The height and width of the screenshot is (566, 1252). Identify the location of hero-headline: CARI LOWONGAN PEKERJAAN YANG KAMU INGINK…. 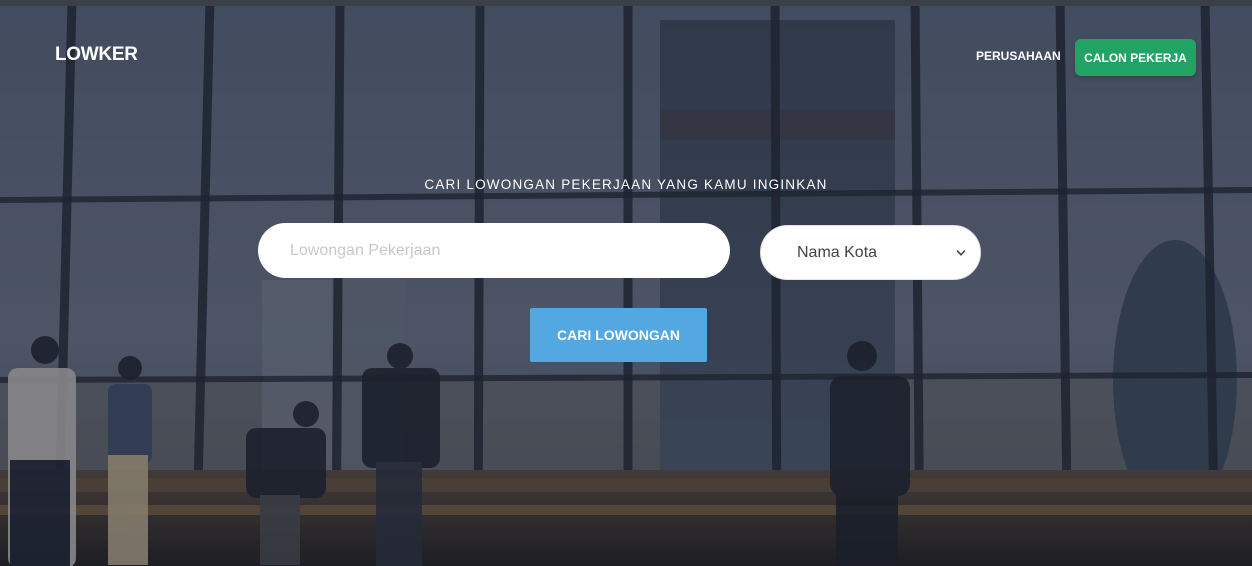
(626, 184).